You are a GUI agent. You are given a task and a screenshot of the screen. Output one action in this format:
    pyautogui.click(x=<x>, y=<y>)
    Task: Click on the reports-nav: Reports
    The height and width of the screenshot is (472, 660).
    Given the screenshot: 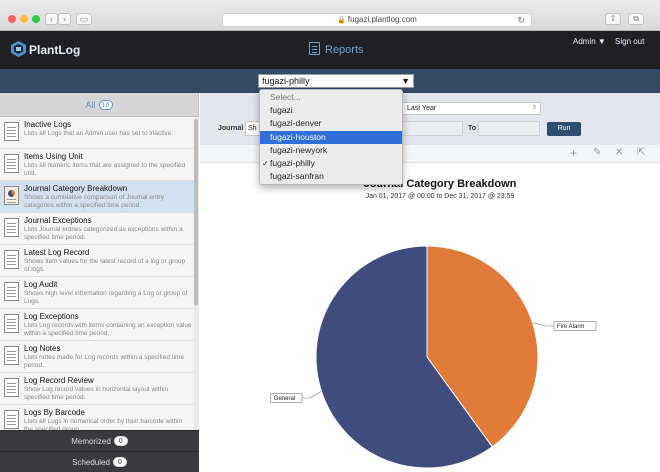 What is the action you would take?
    pyautogui.click(x=336, y=49)
    